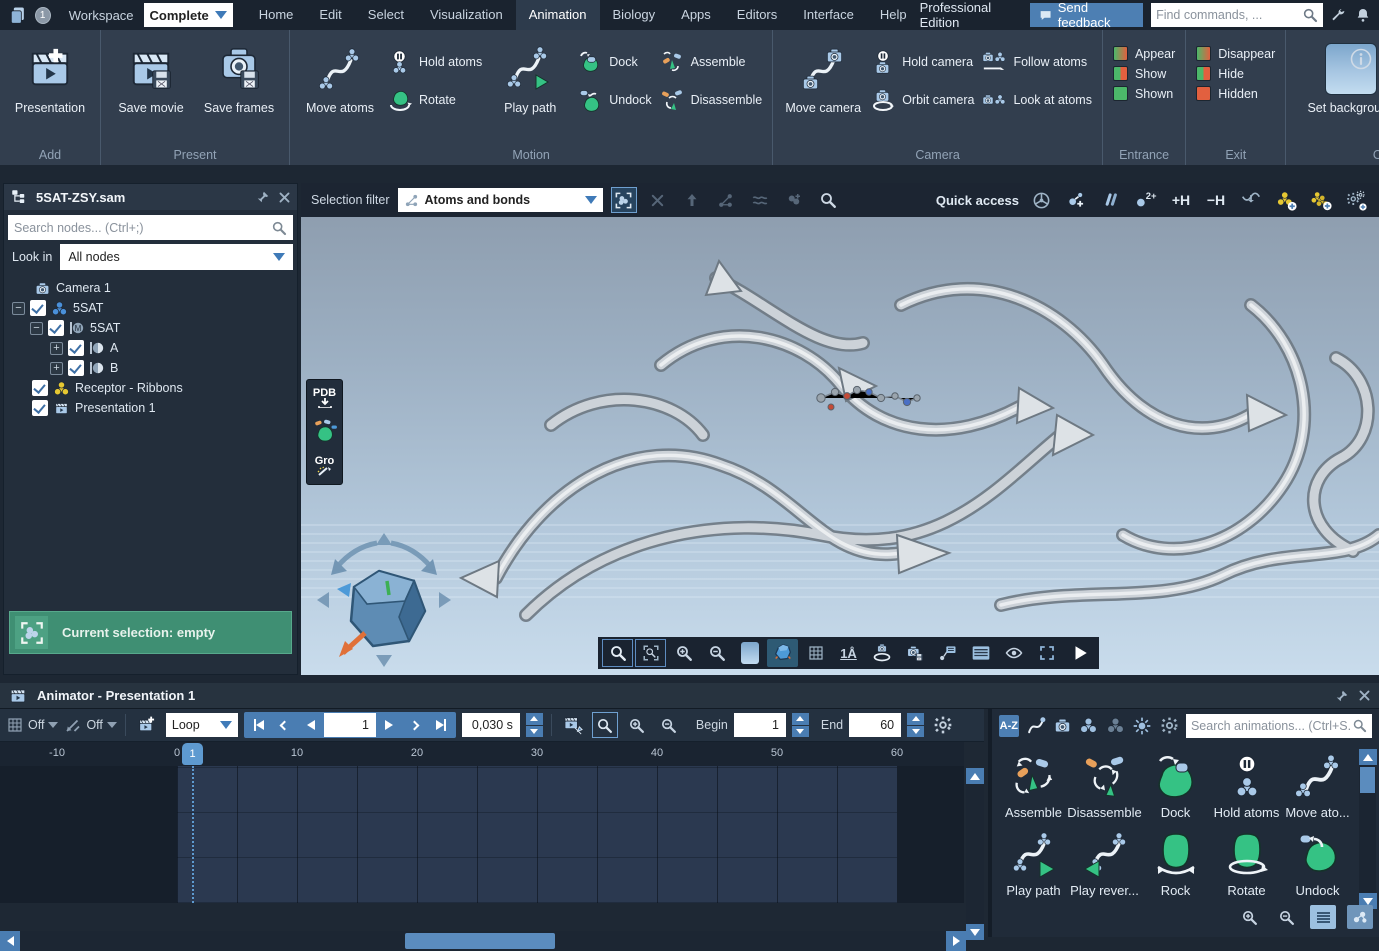  I want to click on timeline-zoom-out-button, so click(669, 725).